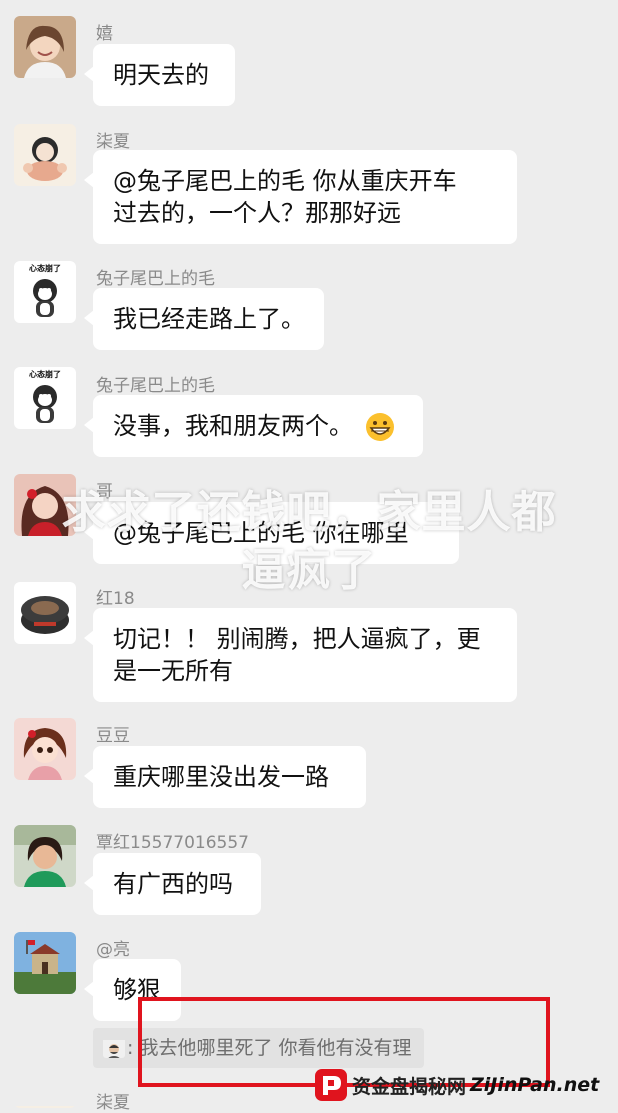  Describe the element at coordinates (257, 213) in the screenshot. I see `message-text: 过去的，一个人？那那好远` at that location.